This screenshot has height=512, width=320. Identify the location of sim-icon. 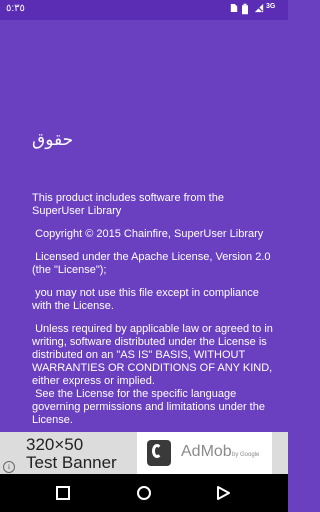
(234, 8).